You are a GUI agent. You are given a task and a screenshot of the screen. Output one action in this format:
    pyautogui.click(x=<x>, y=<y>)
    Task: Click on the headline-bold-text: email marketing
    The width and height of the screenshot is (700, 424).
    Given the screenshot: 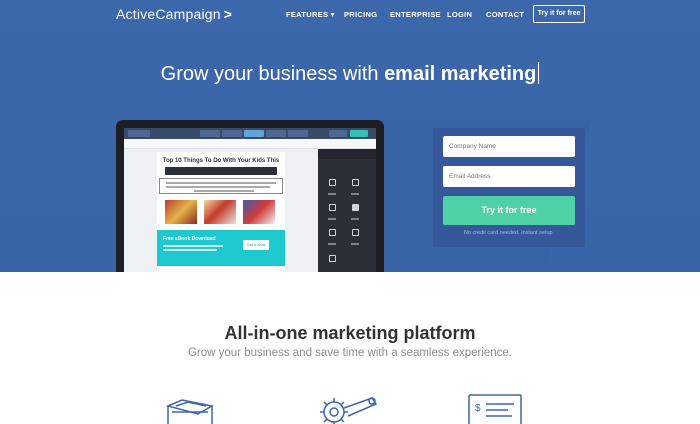 What is the action you would take?
    pyautogui.click(x=460, y=74)
    